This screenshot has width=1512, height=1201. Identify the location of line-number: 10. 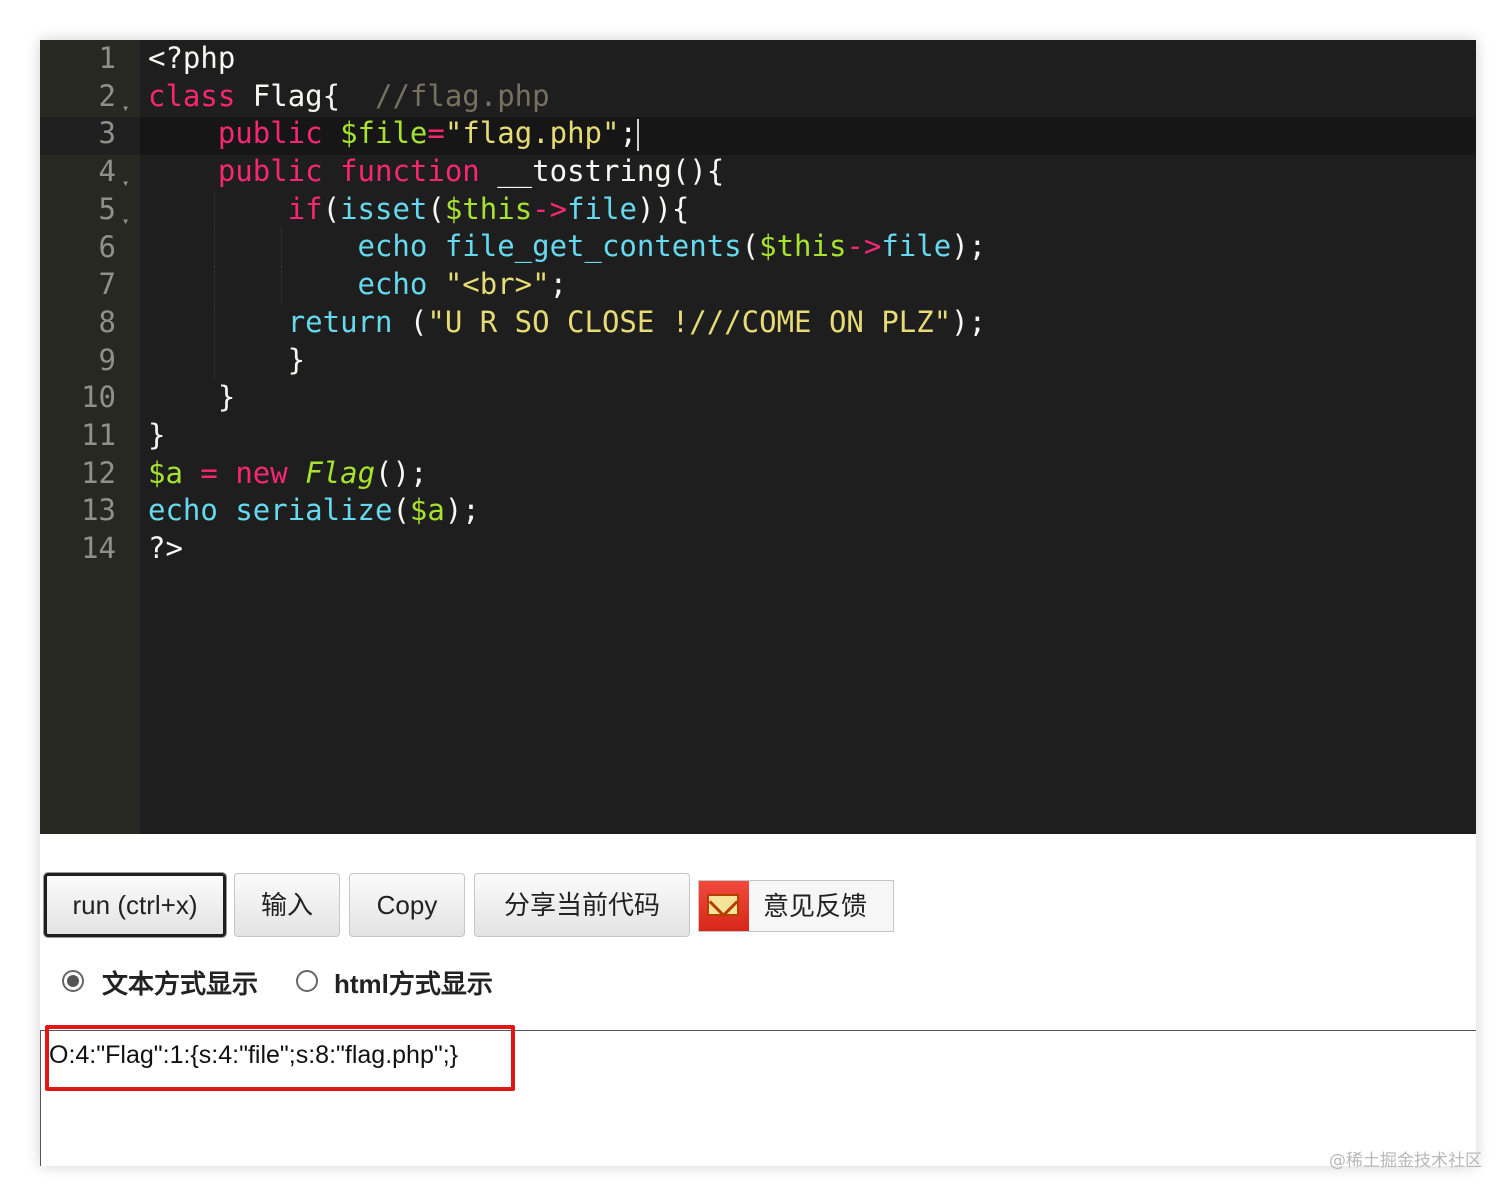
(98, 397).